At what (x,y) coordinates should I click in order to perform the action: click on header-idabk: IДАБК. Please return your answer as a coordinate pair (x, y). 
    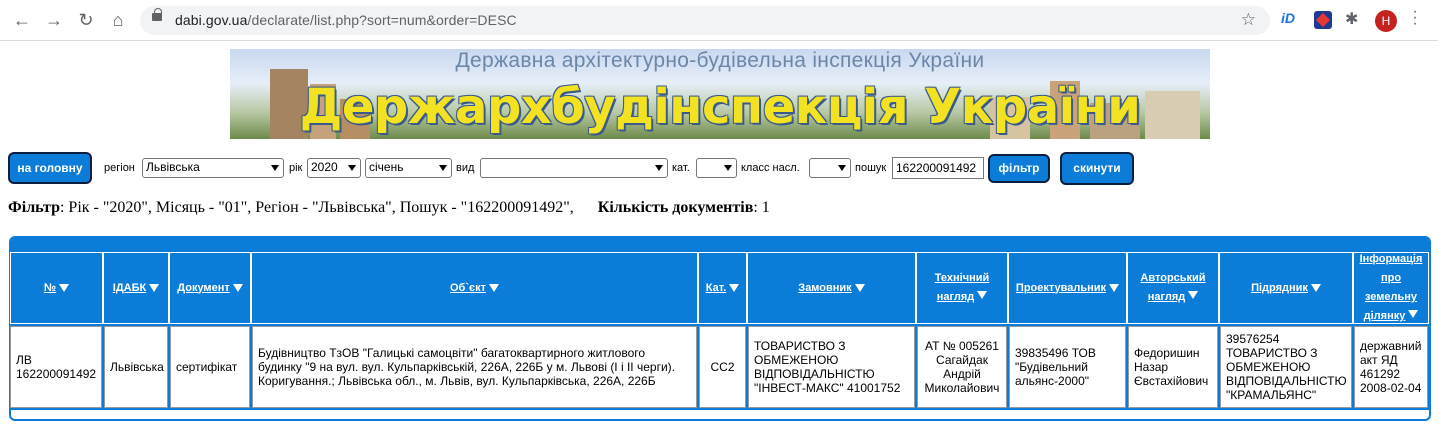
    Looking at the image, I should click on (136, 288).